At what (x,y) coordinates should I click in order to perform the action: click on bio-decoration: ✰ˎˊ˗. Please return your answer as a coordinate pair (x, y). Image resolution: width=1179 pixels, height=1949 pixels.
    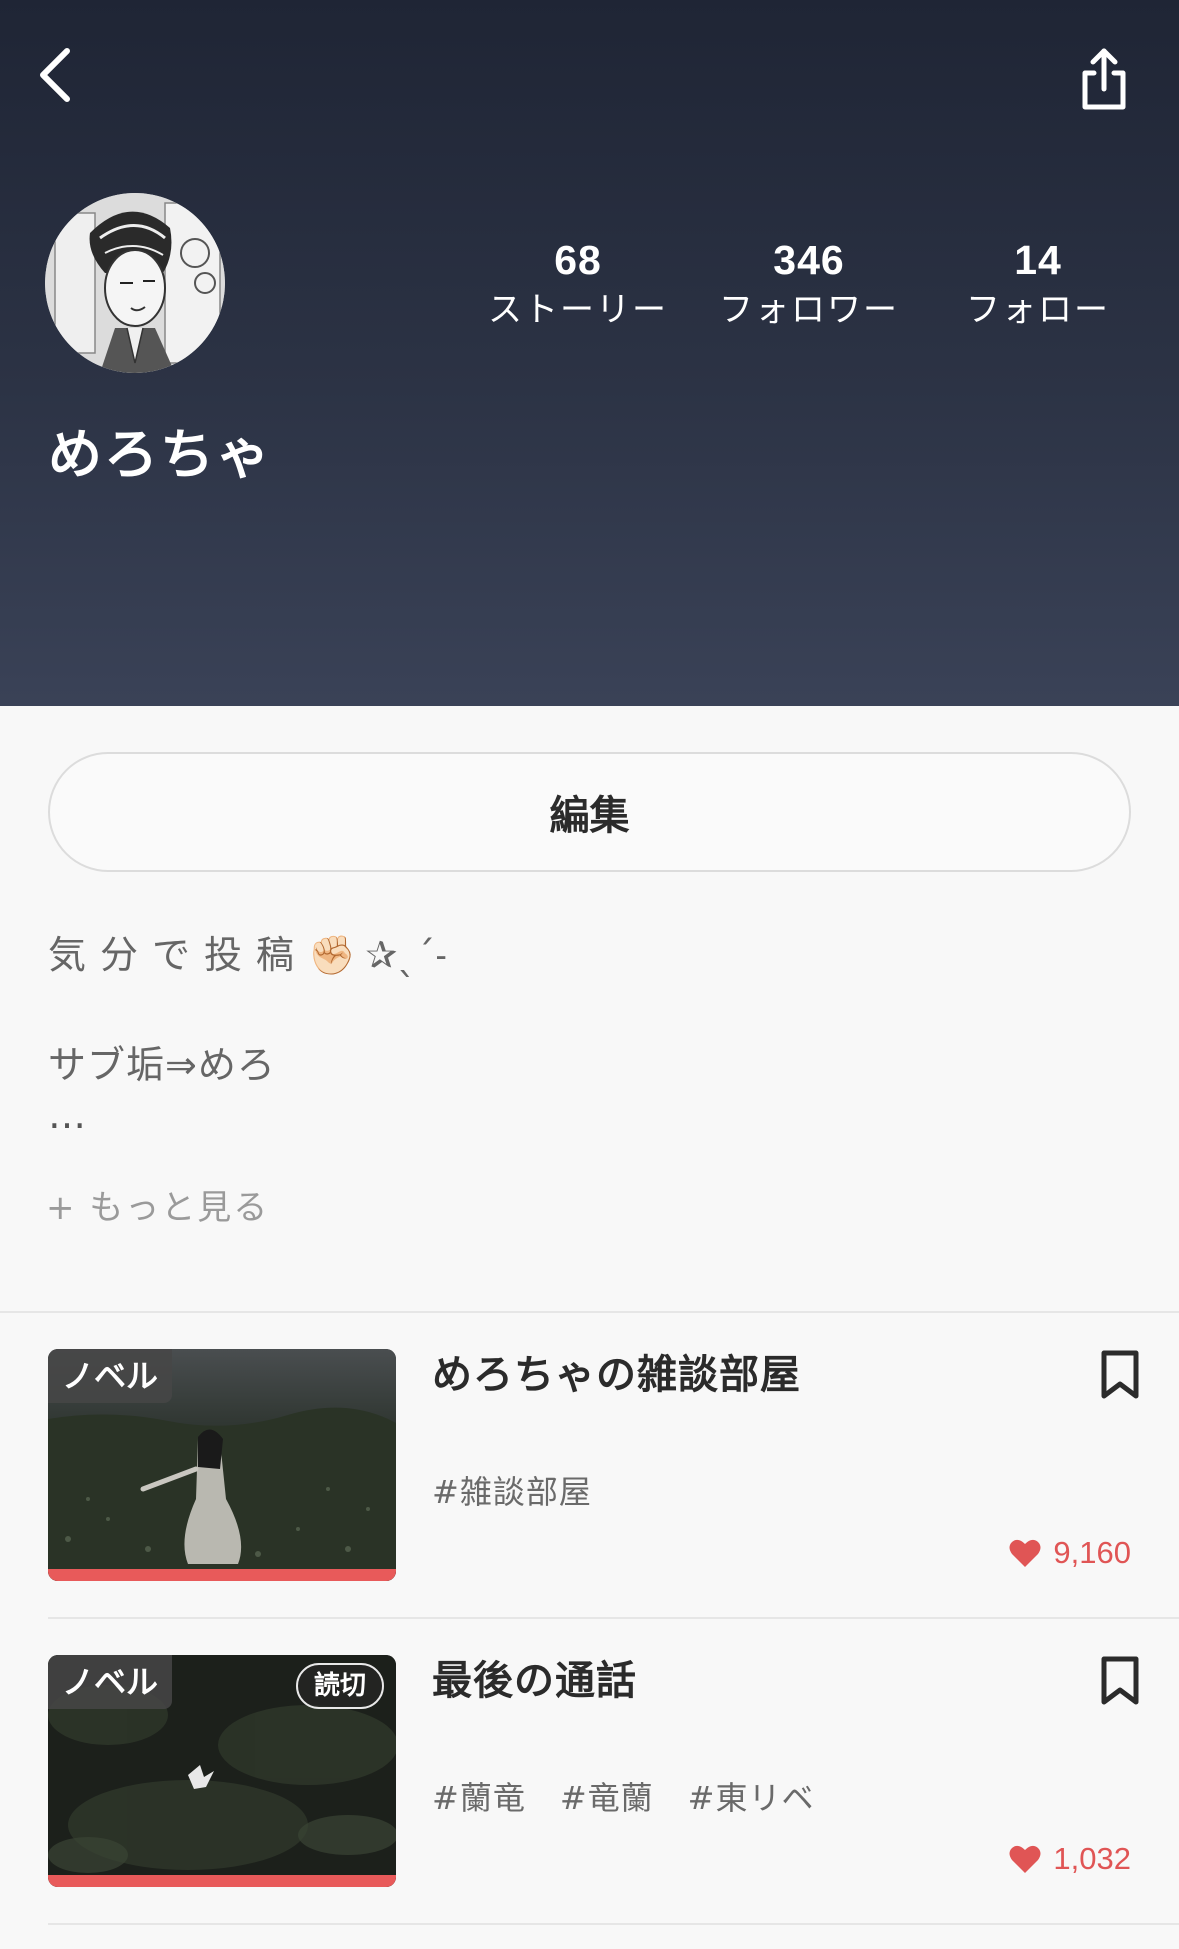
    Looking at the image, I should click on (406, 955).